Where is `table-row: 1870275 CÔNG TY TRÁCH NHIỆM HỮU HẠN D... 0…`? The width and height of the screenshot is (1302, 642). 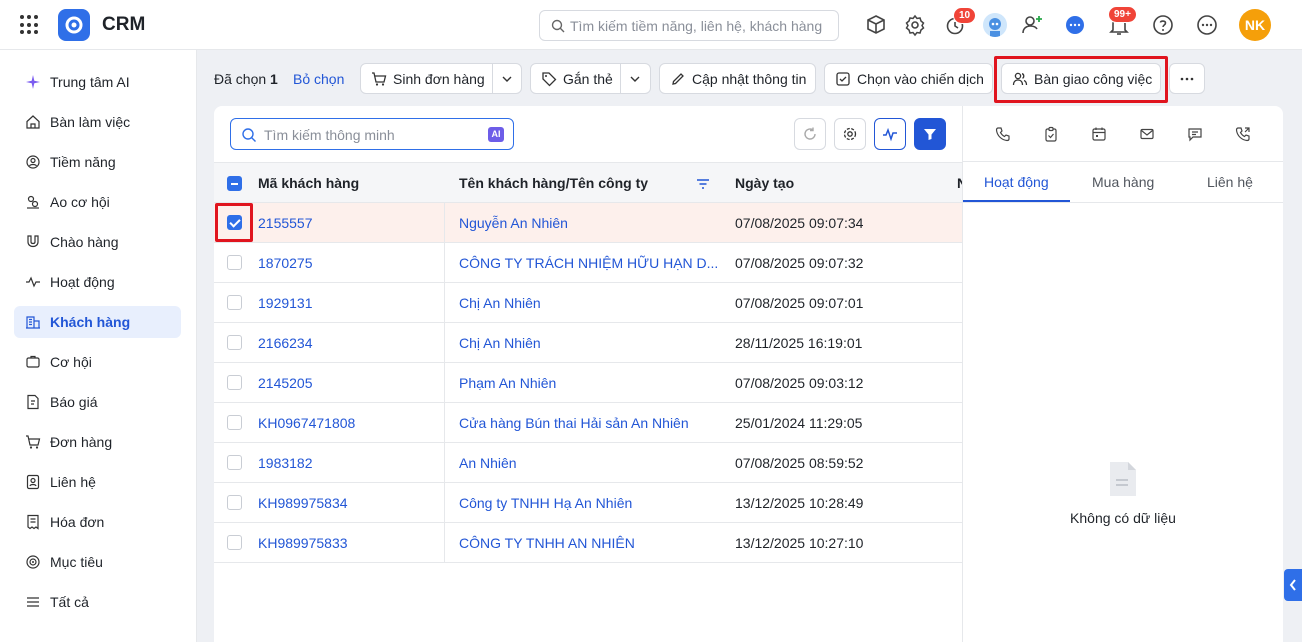 table-row: 1870275 CÔNG TY TRÁCH NHIỆM HỮU HẠN D... 0… is located at coordinates (588, 263).